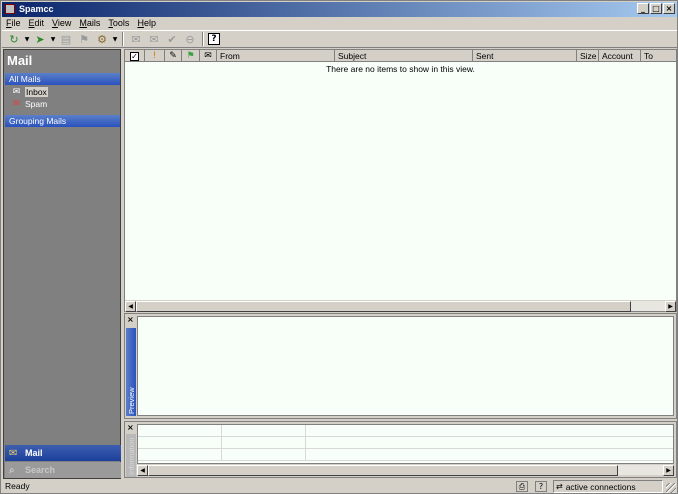  I want to click on menu-view: View, so click(61, 23).